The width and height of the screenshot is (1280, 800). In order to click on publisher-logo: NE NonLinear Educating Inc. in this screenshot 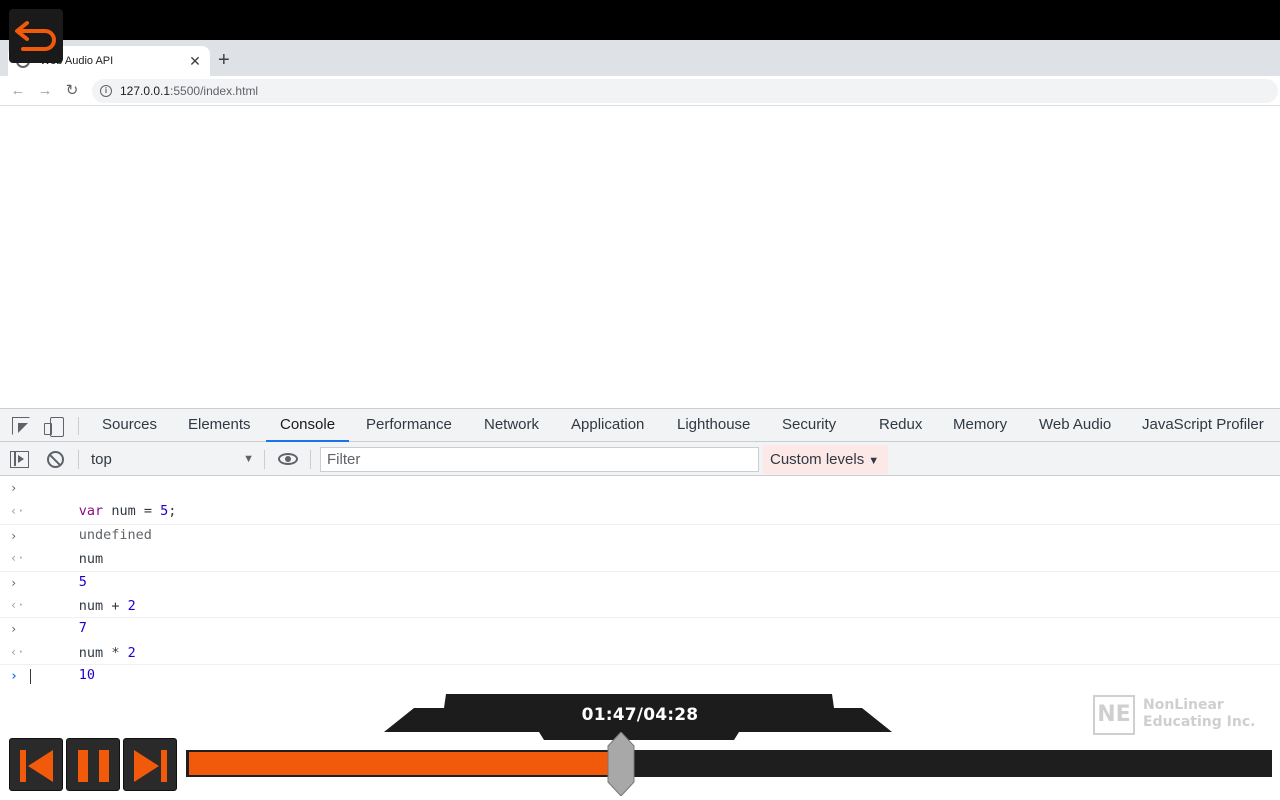, I will do `click(1174, 715)`.